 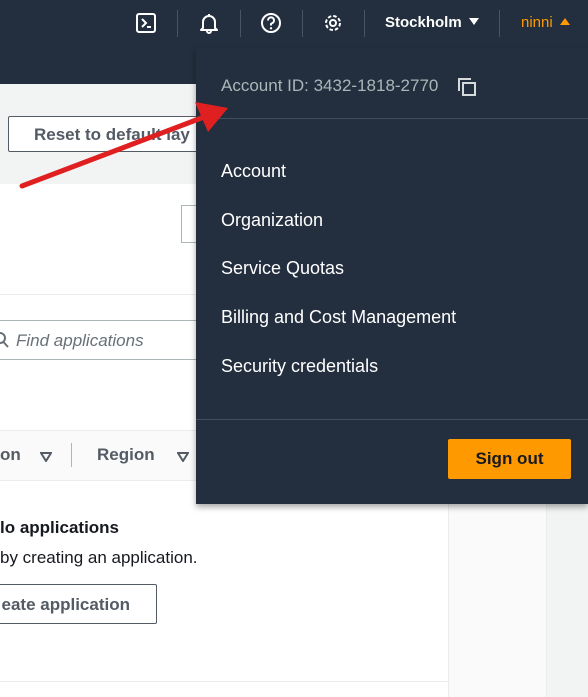 What do you see at coordinates (299, 366) in the screenshot?
I see `menu-item-security-credentials: Security credentials` at bounding box center [299, 366].